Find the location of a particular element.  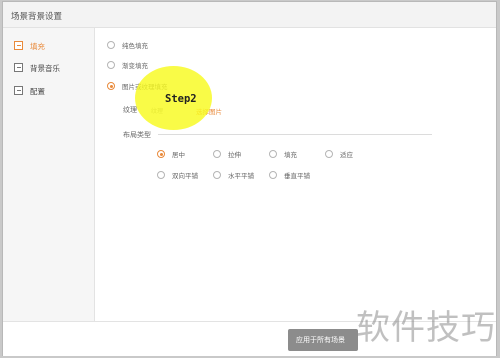

config-icon is located at coordinates (18, 90).